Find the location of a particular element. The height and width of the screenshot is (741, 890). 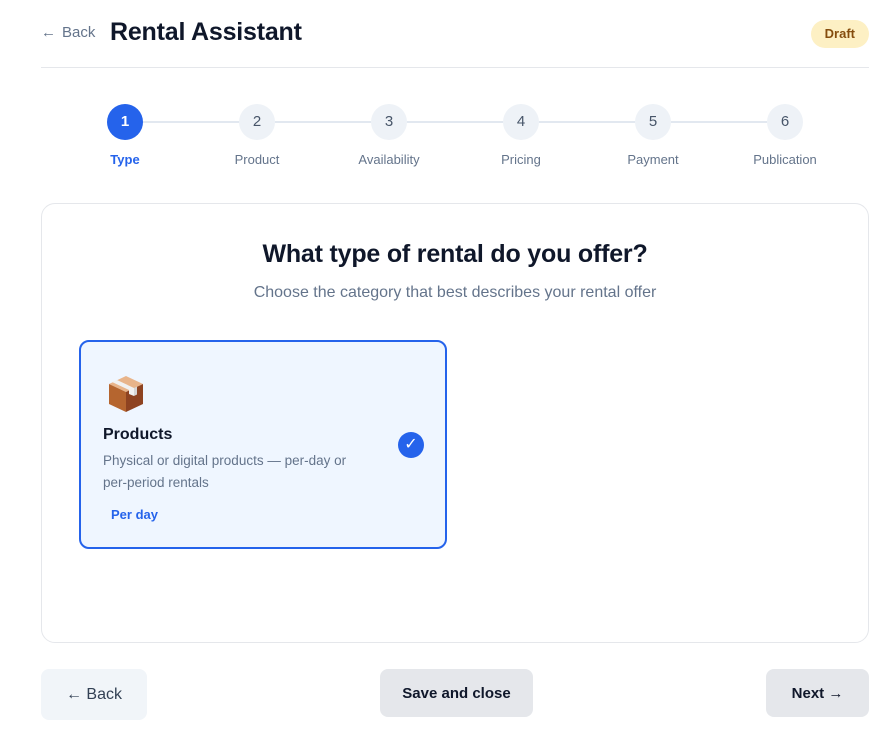

step-availability: 3 Availability is located at coordinates (389, 135).